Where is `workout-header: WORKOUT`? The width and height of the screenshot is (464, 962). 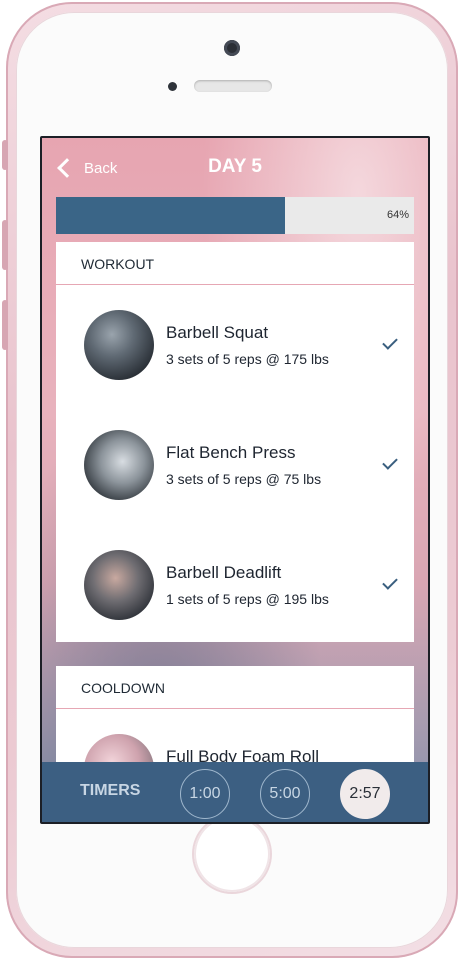 workout-header: WORKOUT is located at coordinates (235, 263).